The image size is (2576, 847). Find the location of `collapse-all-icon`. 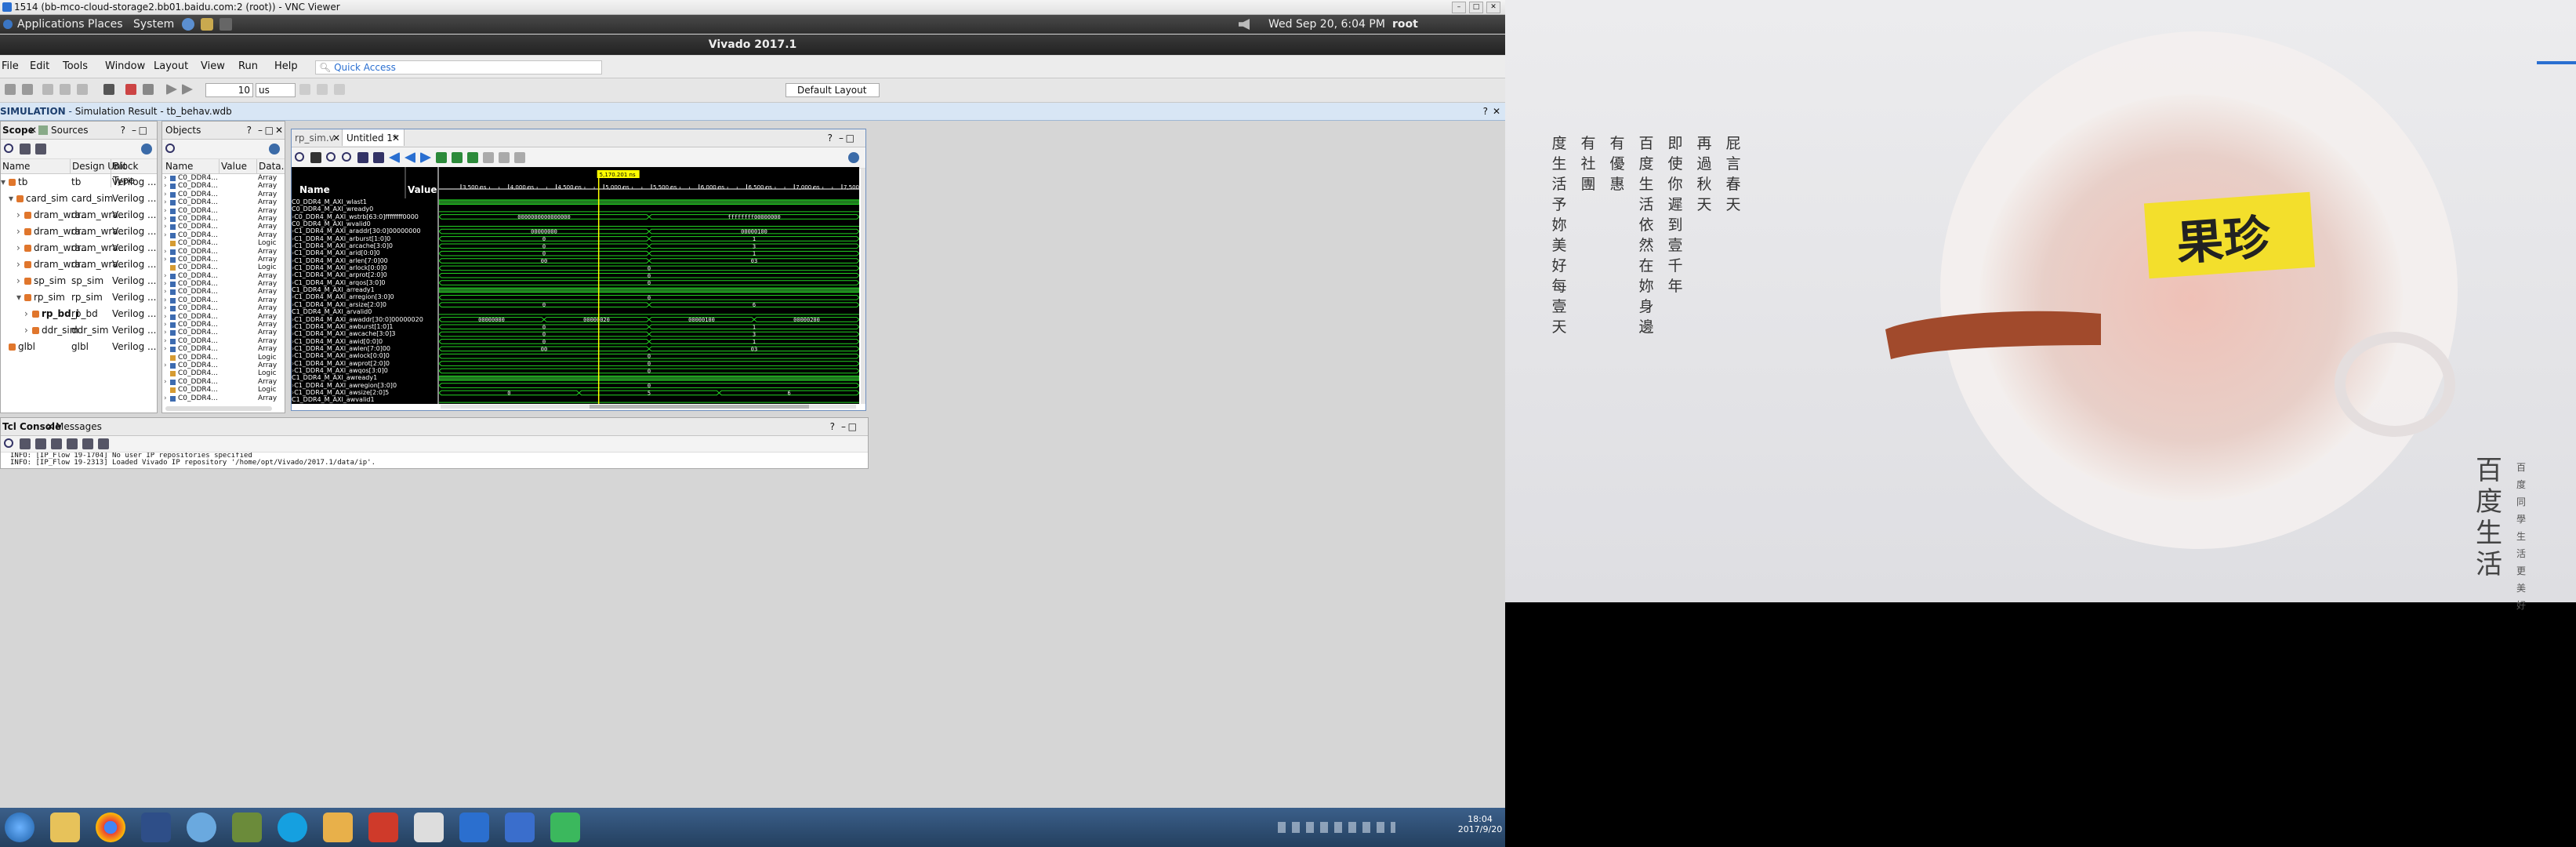

collapse-all-icon is located at coordinates (25, 149).